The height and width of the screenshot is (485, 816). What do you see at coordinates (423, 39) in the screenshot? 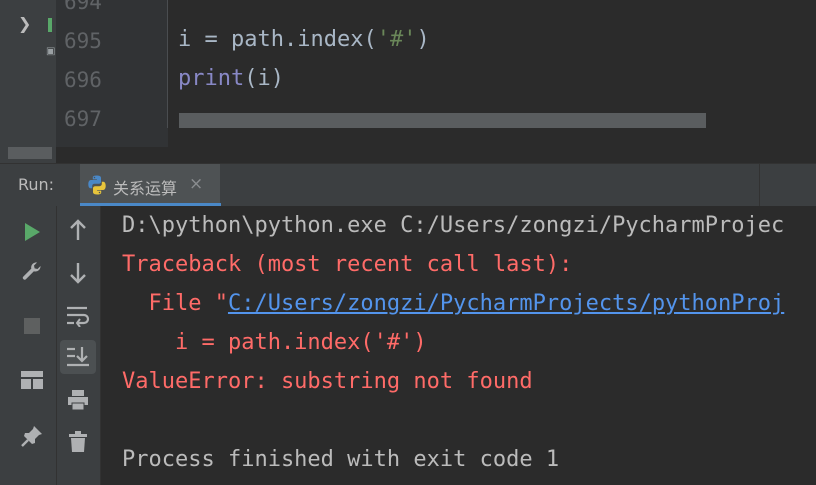
I see `code-token-paren: )` at bounding box center [423, 39].